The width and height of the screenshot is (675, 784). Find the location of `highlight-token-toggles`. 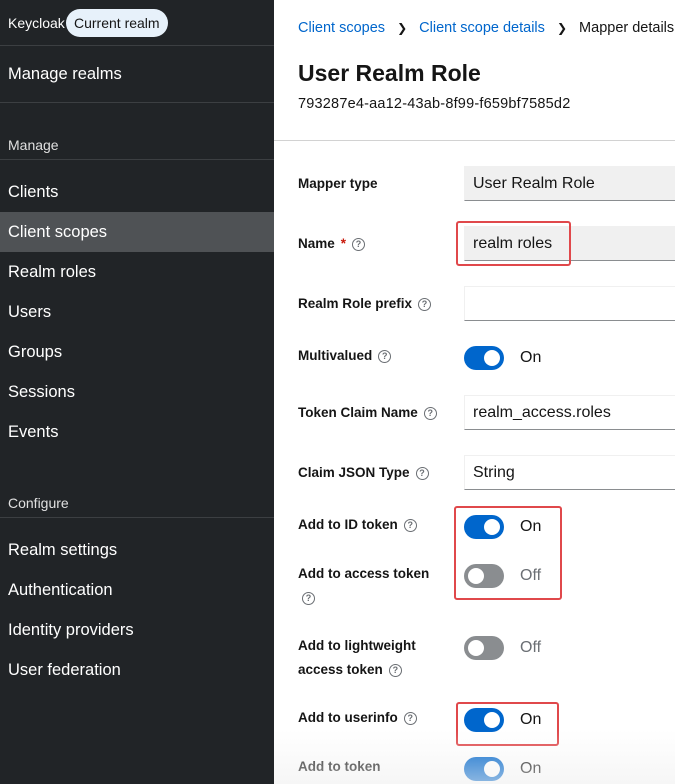

highlight-token-toggles is located at coordinates (508, 553).